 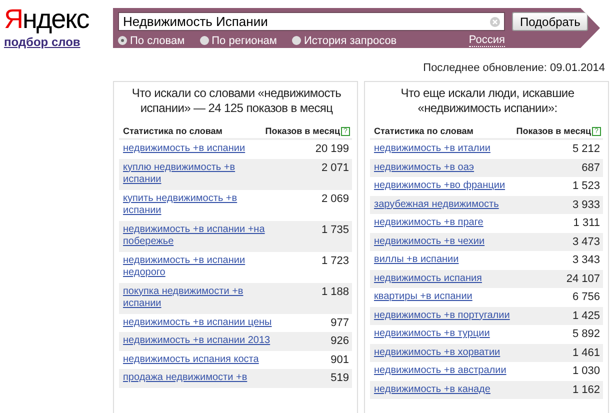 I want to click on impressions-count: 24 107, so click(x=583, y=278).